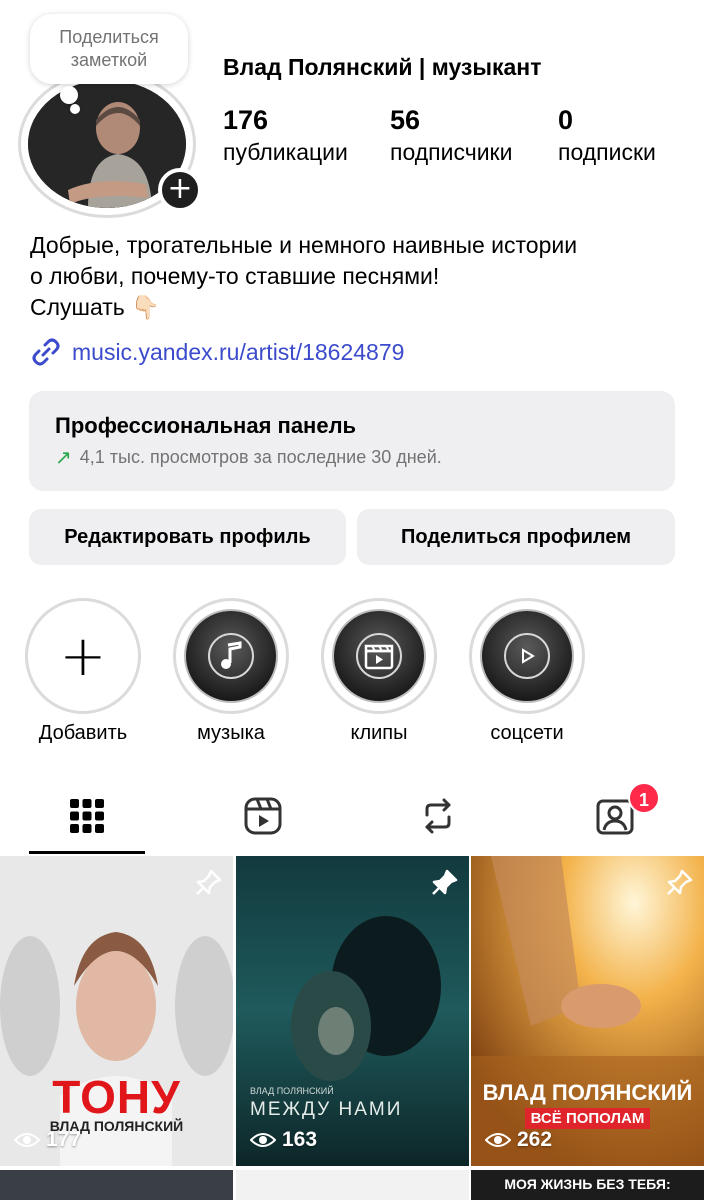 This screenshot has height=1200, width=704. Describe the element at coordinates (109, 49) in the screenshot. I see `share-note-bubble: Поделиться заметкой` at that location.